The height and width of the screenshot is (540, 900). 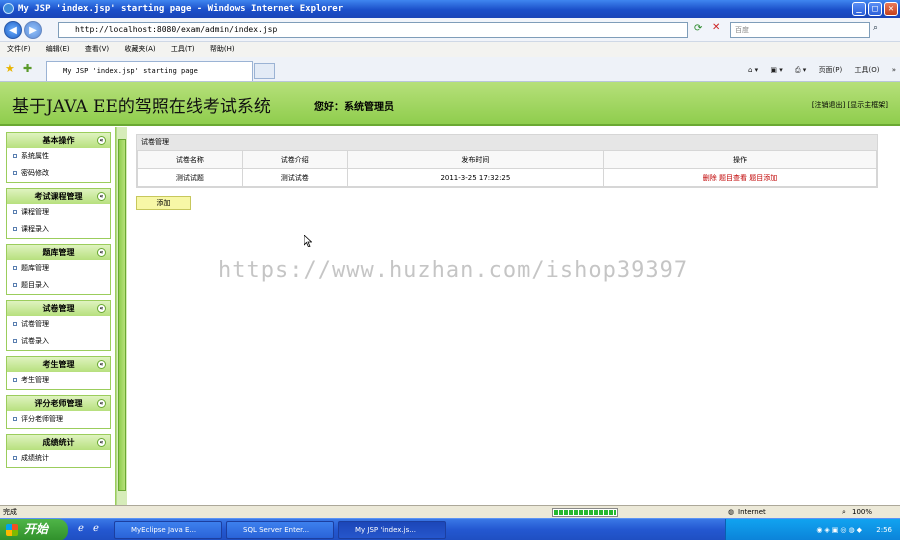 What do you see at coordinates (58, 140) in the screenshot?
I see `sidebar-group-title: 基本操作 «` at bounding box center [58, 140].